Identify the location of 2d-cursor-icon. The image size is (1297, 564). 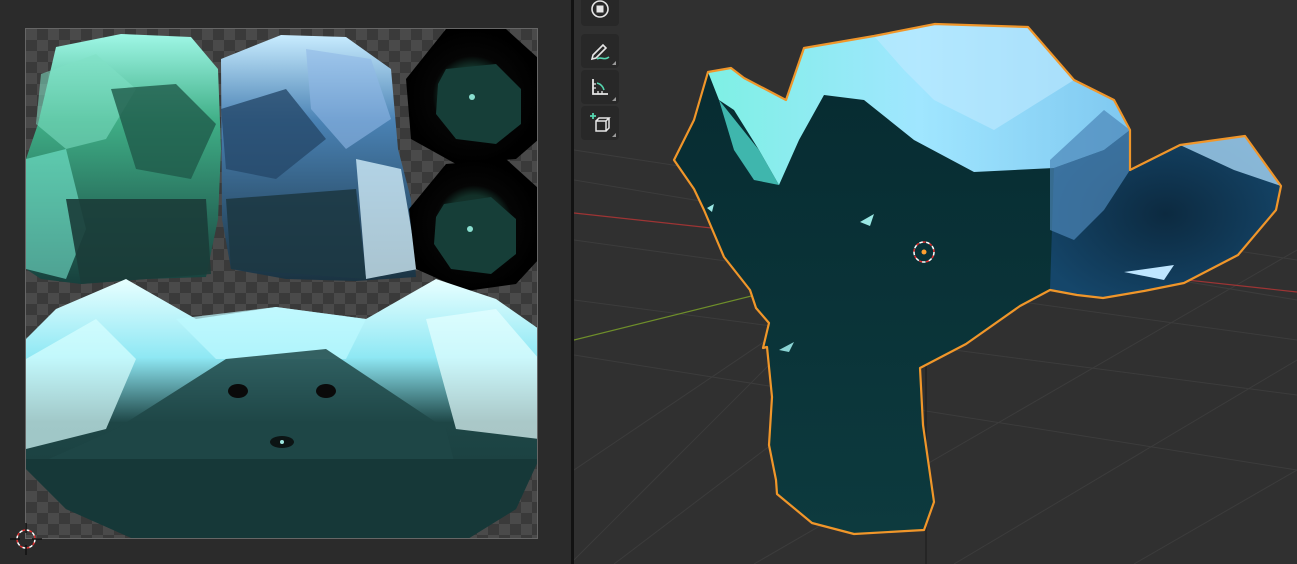
(26, 539).